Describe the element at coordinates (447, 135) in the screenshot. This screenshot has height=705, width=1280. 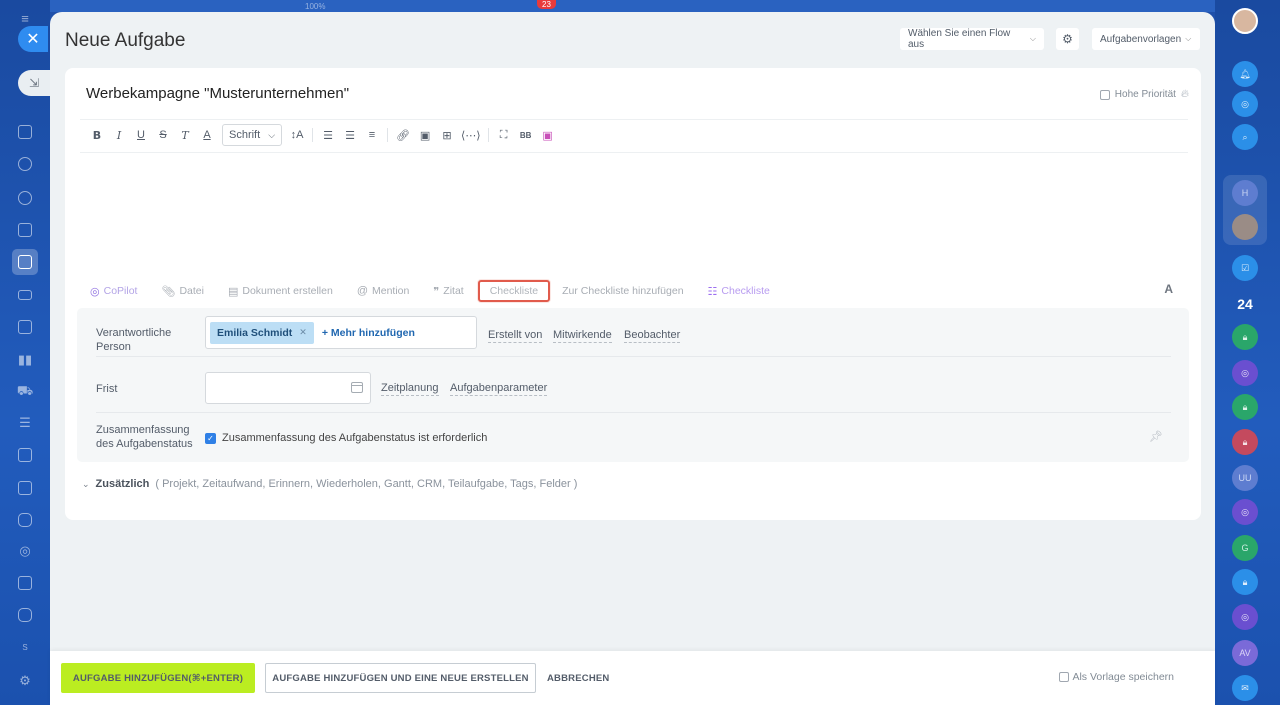
I see `table-icon: ⊞` at that location.